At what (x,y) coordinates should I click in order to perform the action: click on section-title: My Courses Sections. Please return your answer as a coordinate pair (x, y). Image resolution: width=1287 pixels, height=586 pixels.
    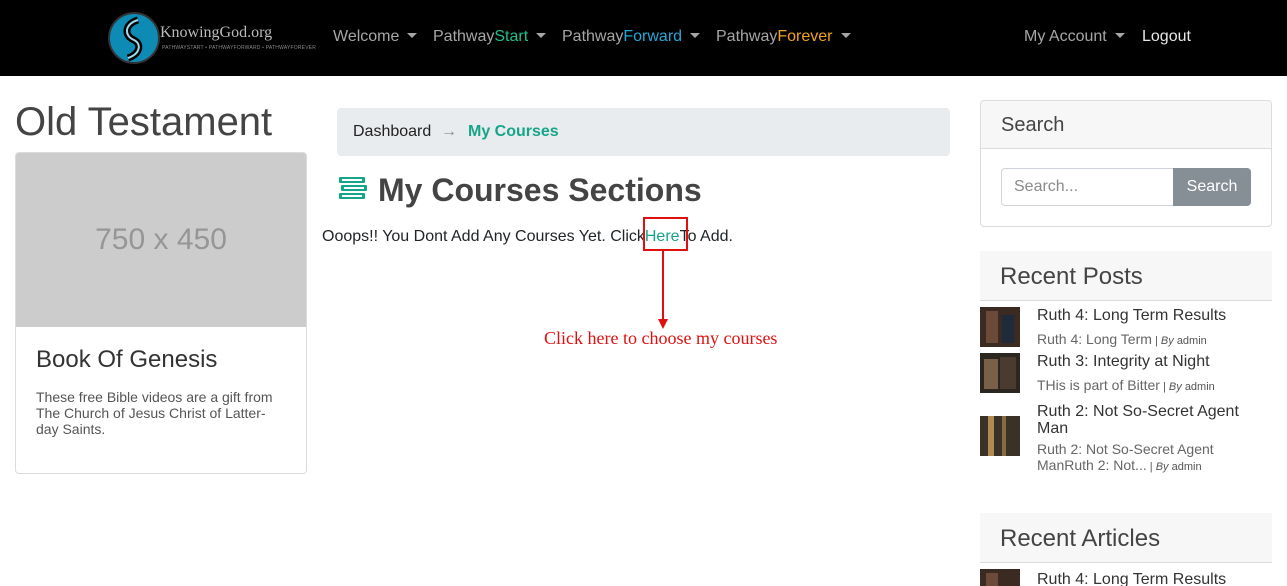
    Looking at the image, I should click on (540, 190).